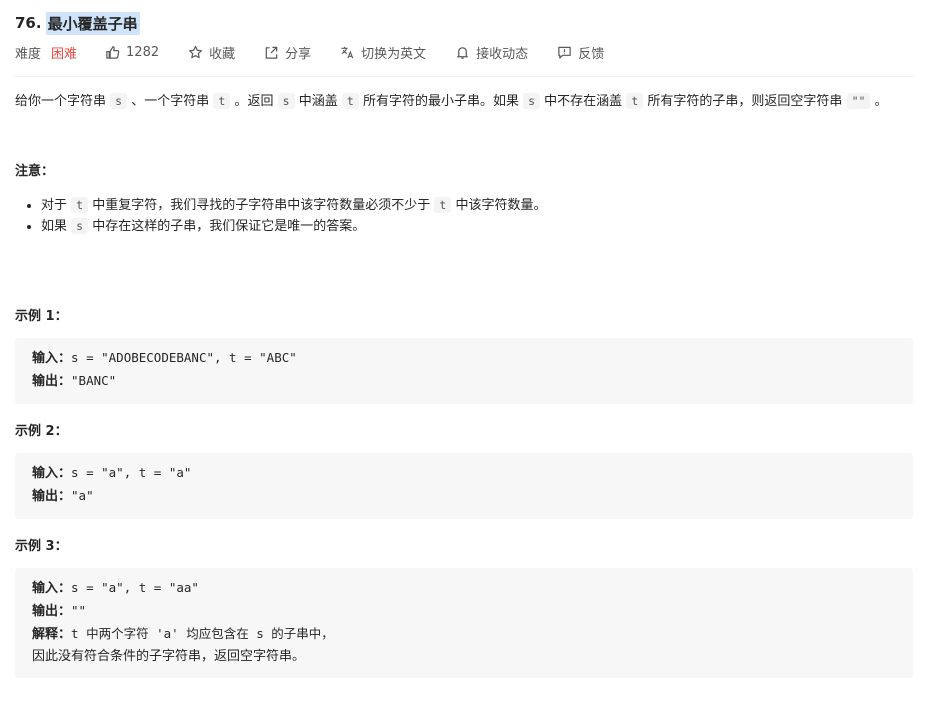 This screenshot has width=930, height=705. I want to click on notify-button: 接收动态, so click(491, 52).